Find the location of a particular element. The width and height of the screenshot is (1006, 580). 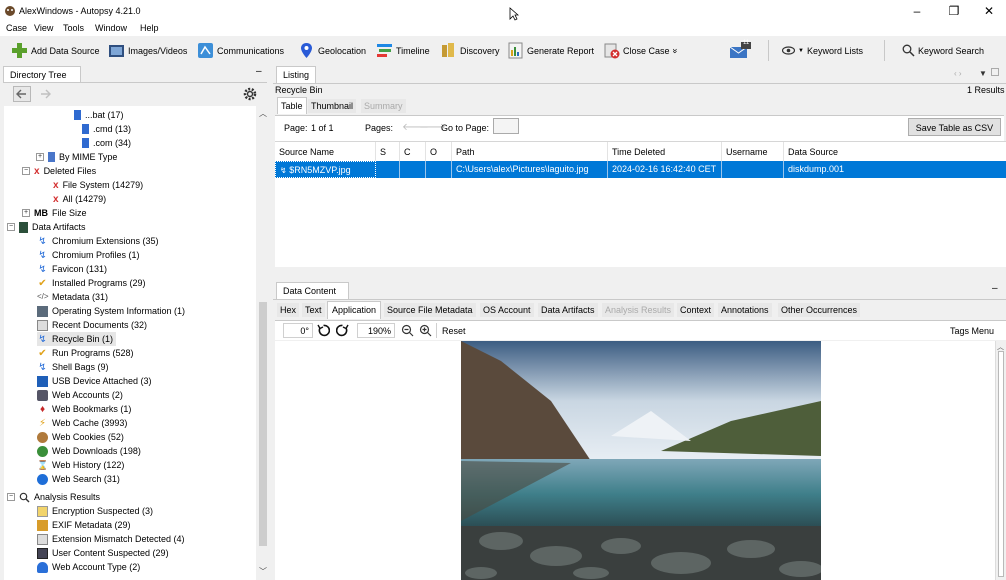

close-window-button: ✕ is located at coordinates (989, 11).